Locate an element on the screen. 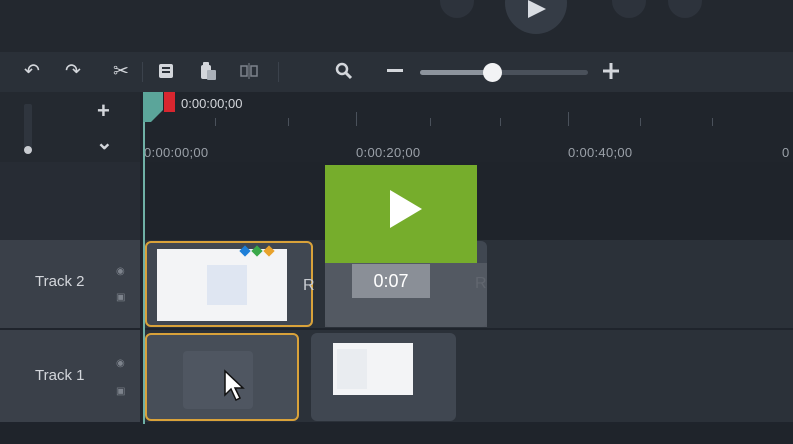 The width and height of the screenshot is (793, 444). ruler-label: 0:00:00;00 is located at coordinates (176, 152).